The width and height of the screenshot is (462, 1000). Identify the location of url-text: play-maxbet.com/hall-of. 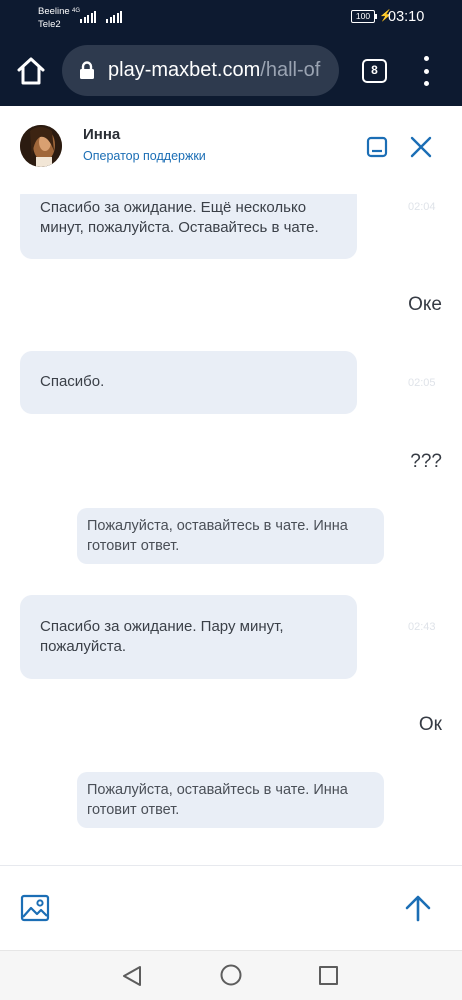
(214, 70).